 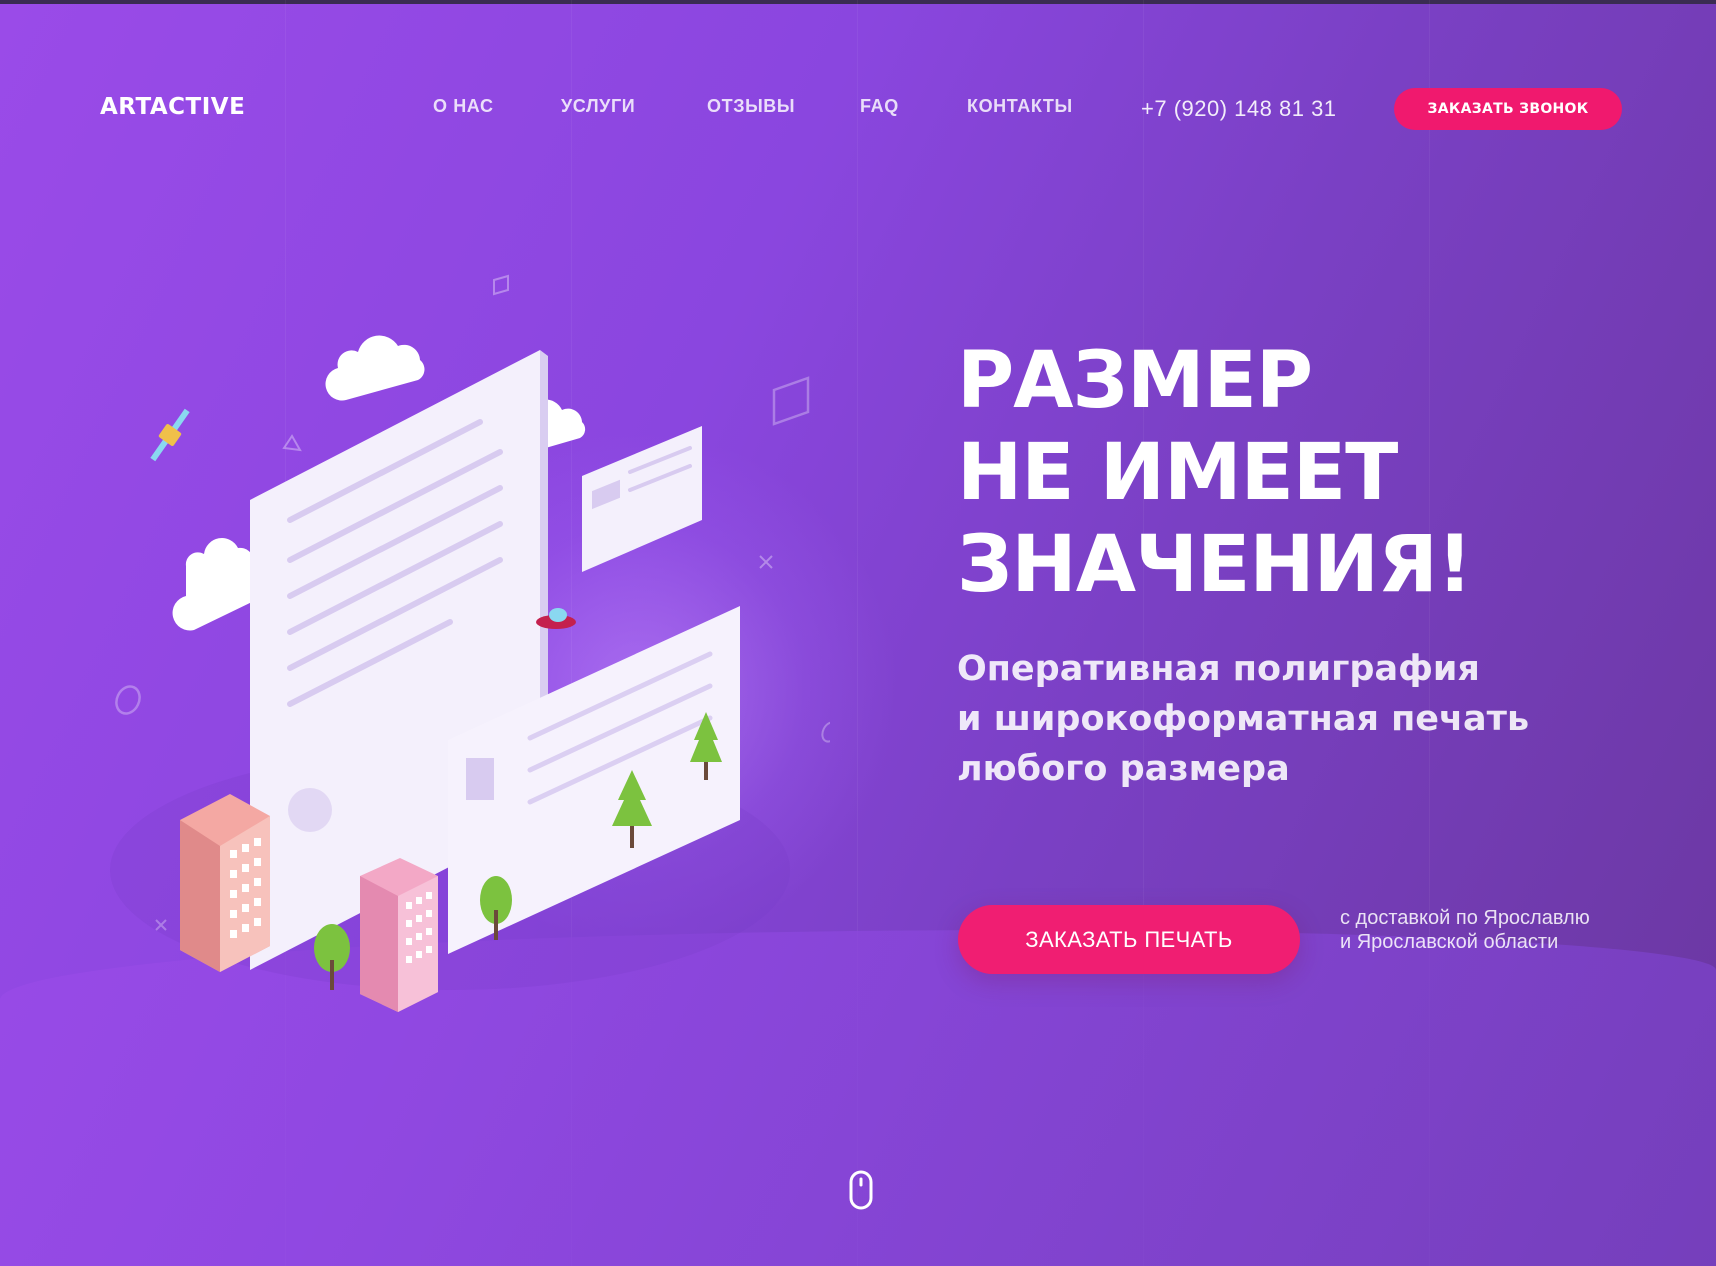 What do you see at coordinates (1215, 565) in the screenshot?
I see `hero-title-line: ЗНАЧЕНИЯ!` at bounding box center [1215, 565].